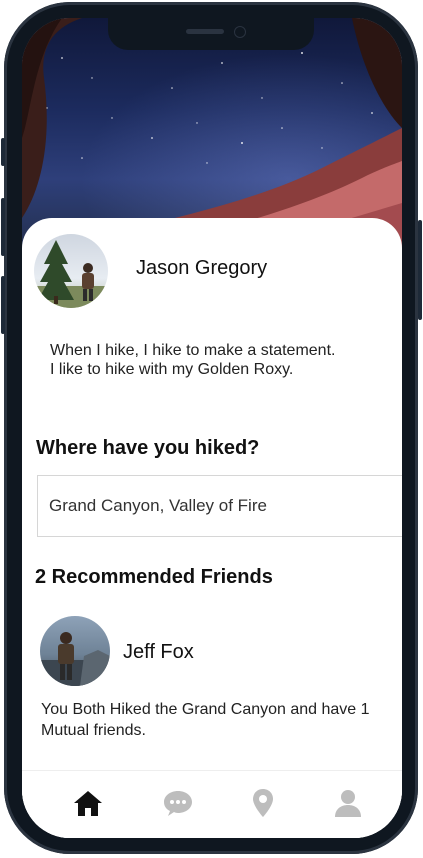 This screenshot has width=423, height=858. I want to click on profile-avatar, so click(71, 271).